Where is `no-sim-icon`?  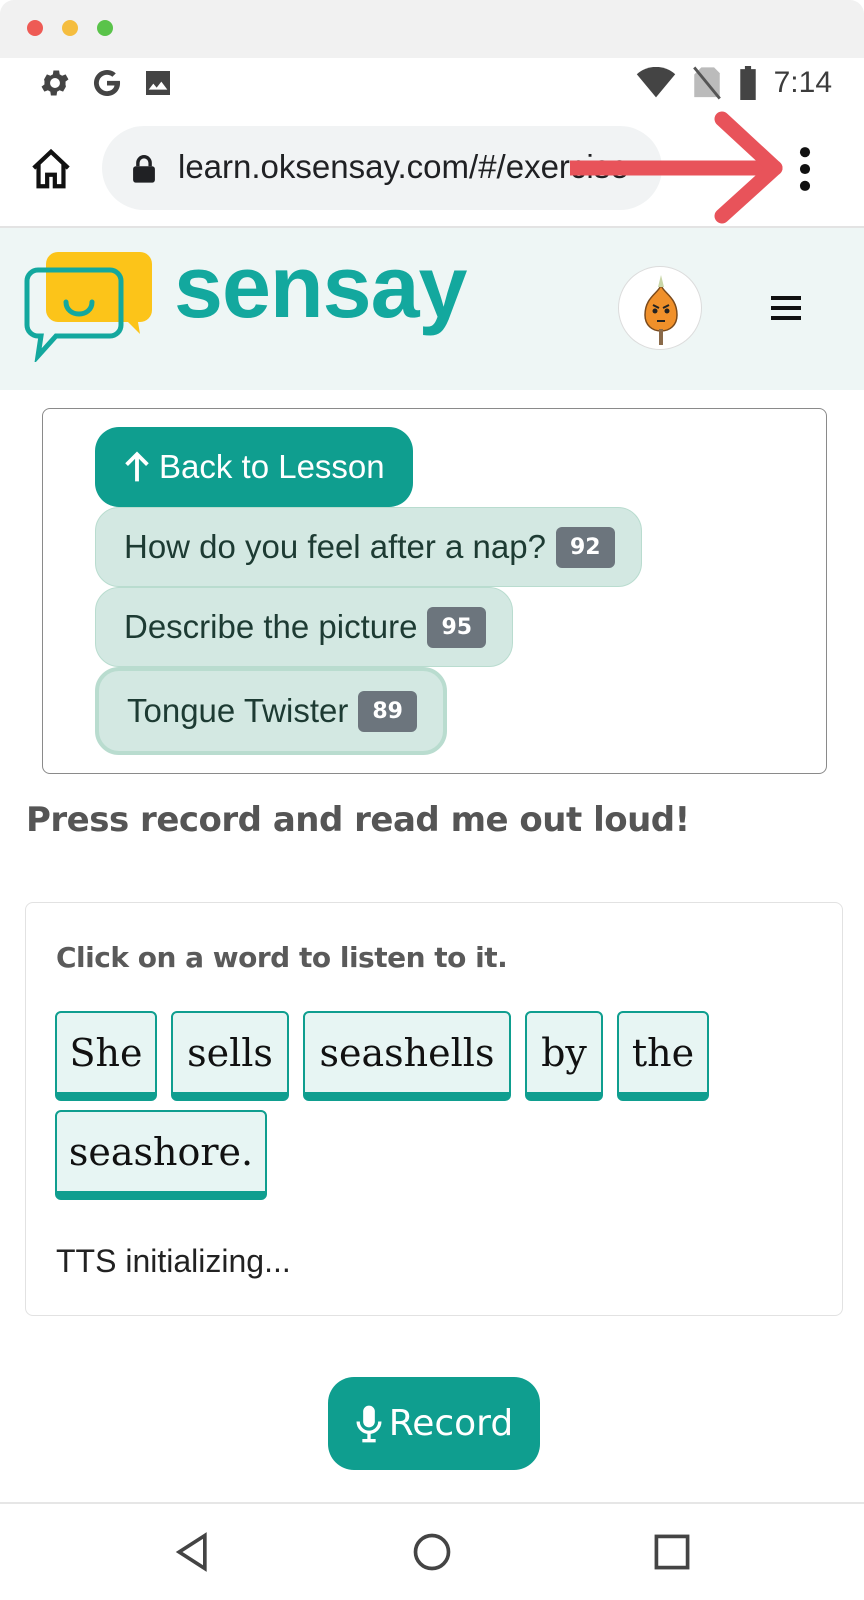
no-sim-icon is located at coordinates (706, 83).